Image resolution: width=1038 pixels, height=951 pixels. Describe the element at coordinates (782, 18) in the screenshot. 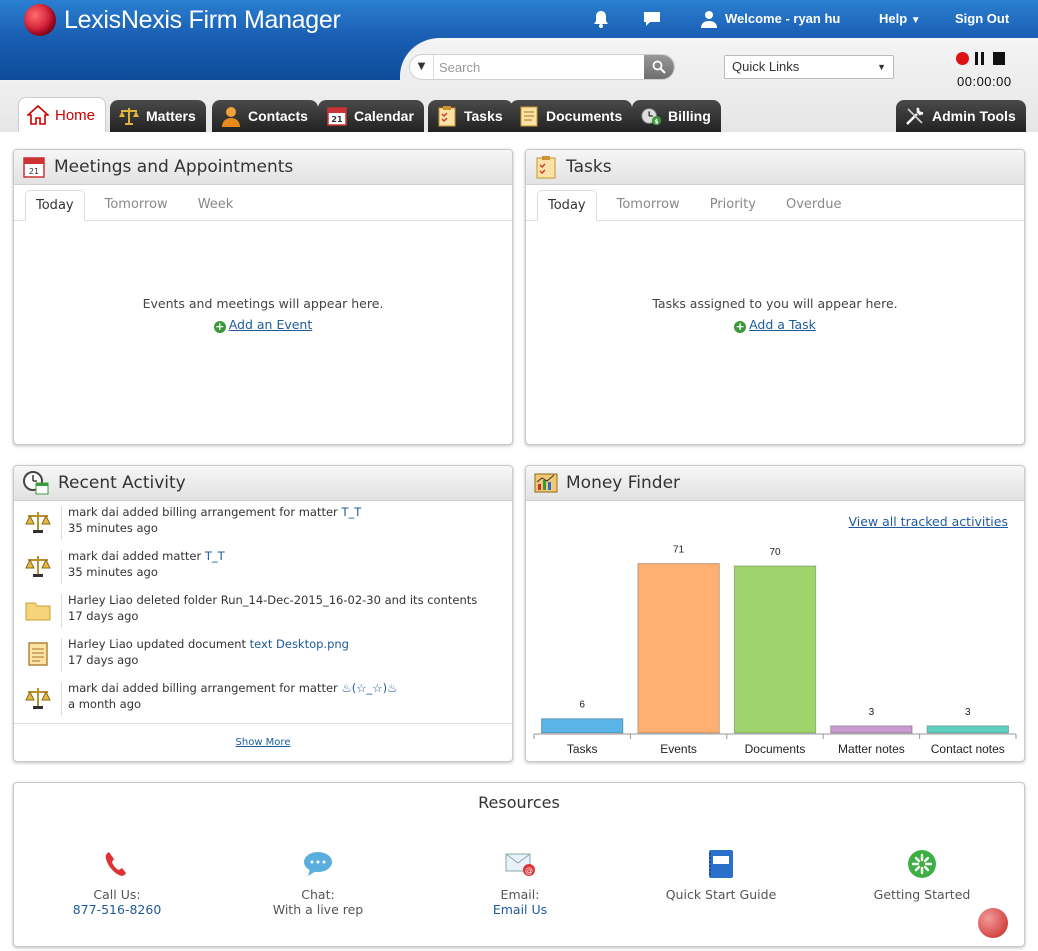

I see `welcome-user: Welcome - ryan hu` at that location.